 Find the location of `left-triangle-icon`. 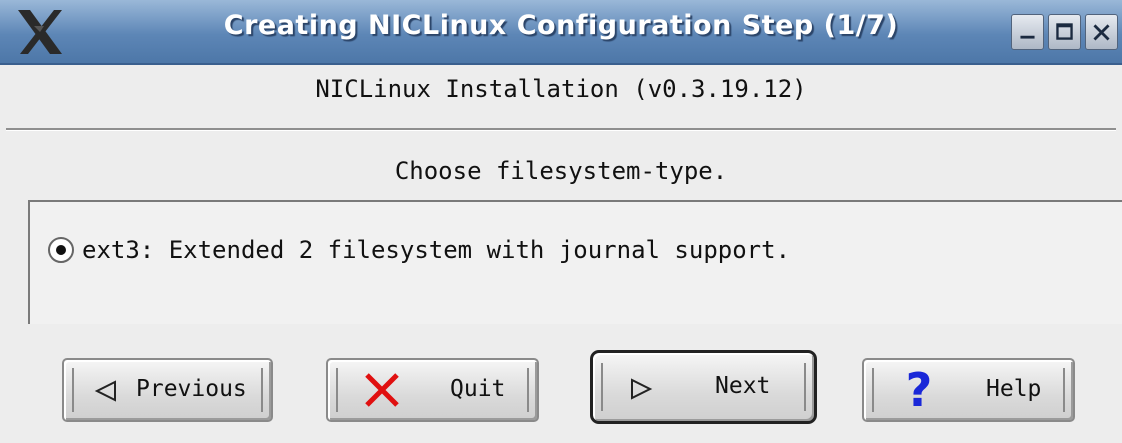

left-triangle-icon is located at coordinates (105, 391).